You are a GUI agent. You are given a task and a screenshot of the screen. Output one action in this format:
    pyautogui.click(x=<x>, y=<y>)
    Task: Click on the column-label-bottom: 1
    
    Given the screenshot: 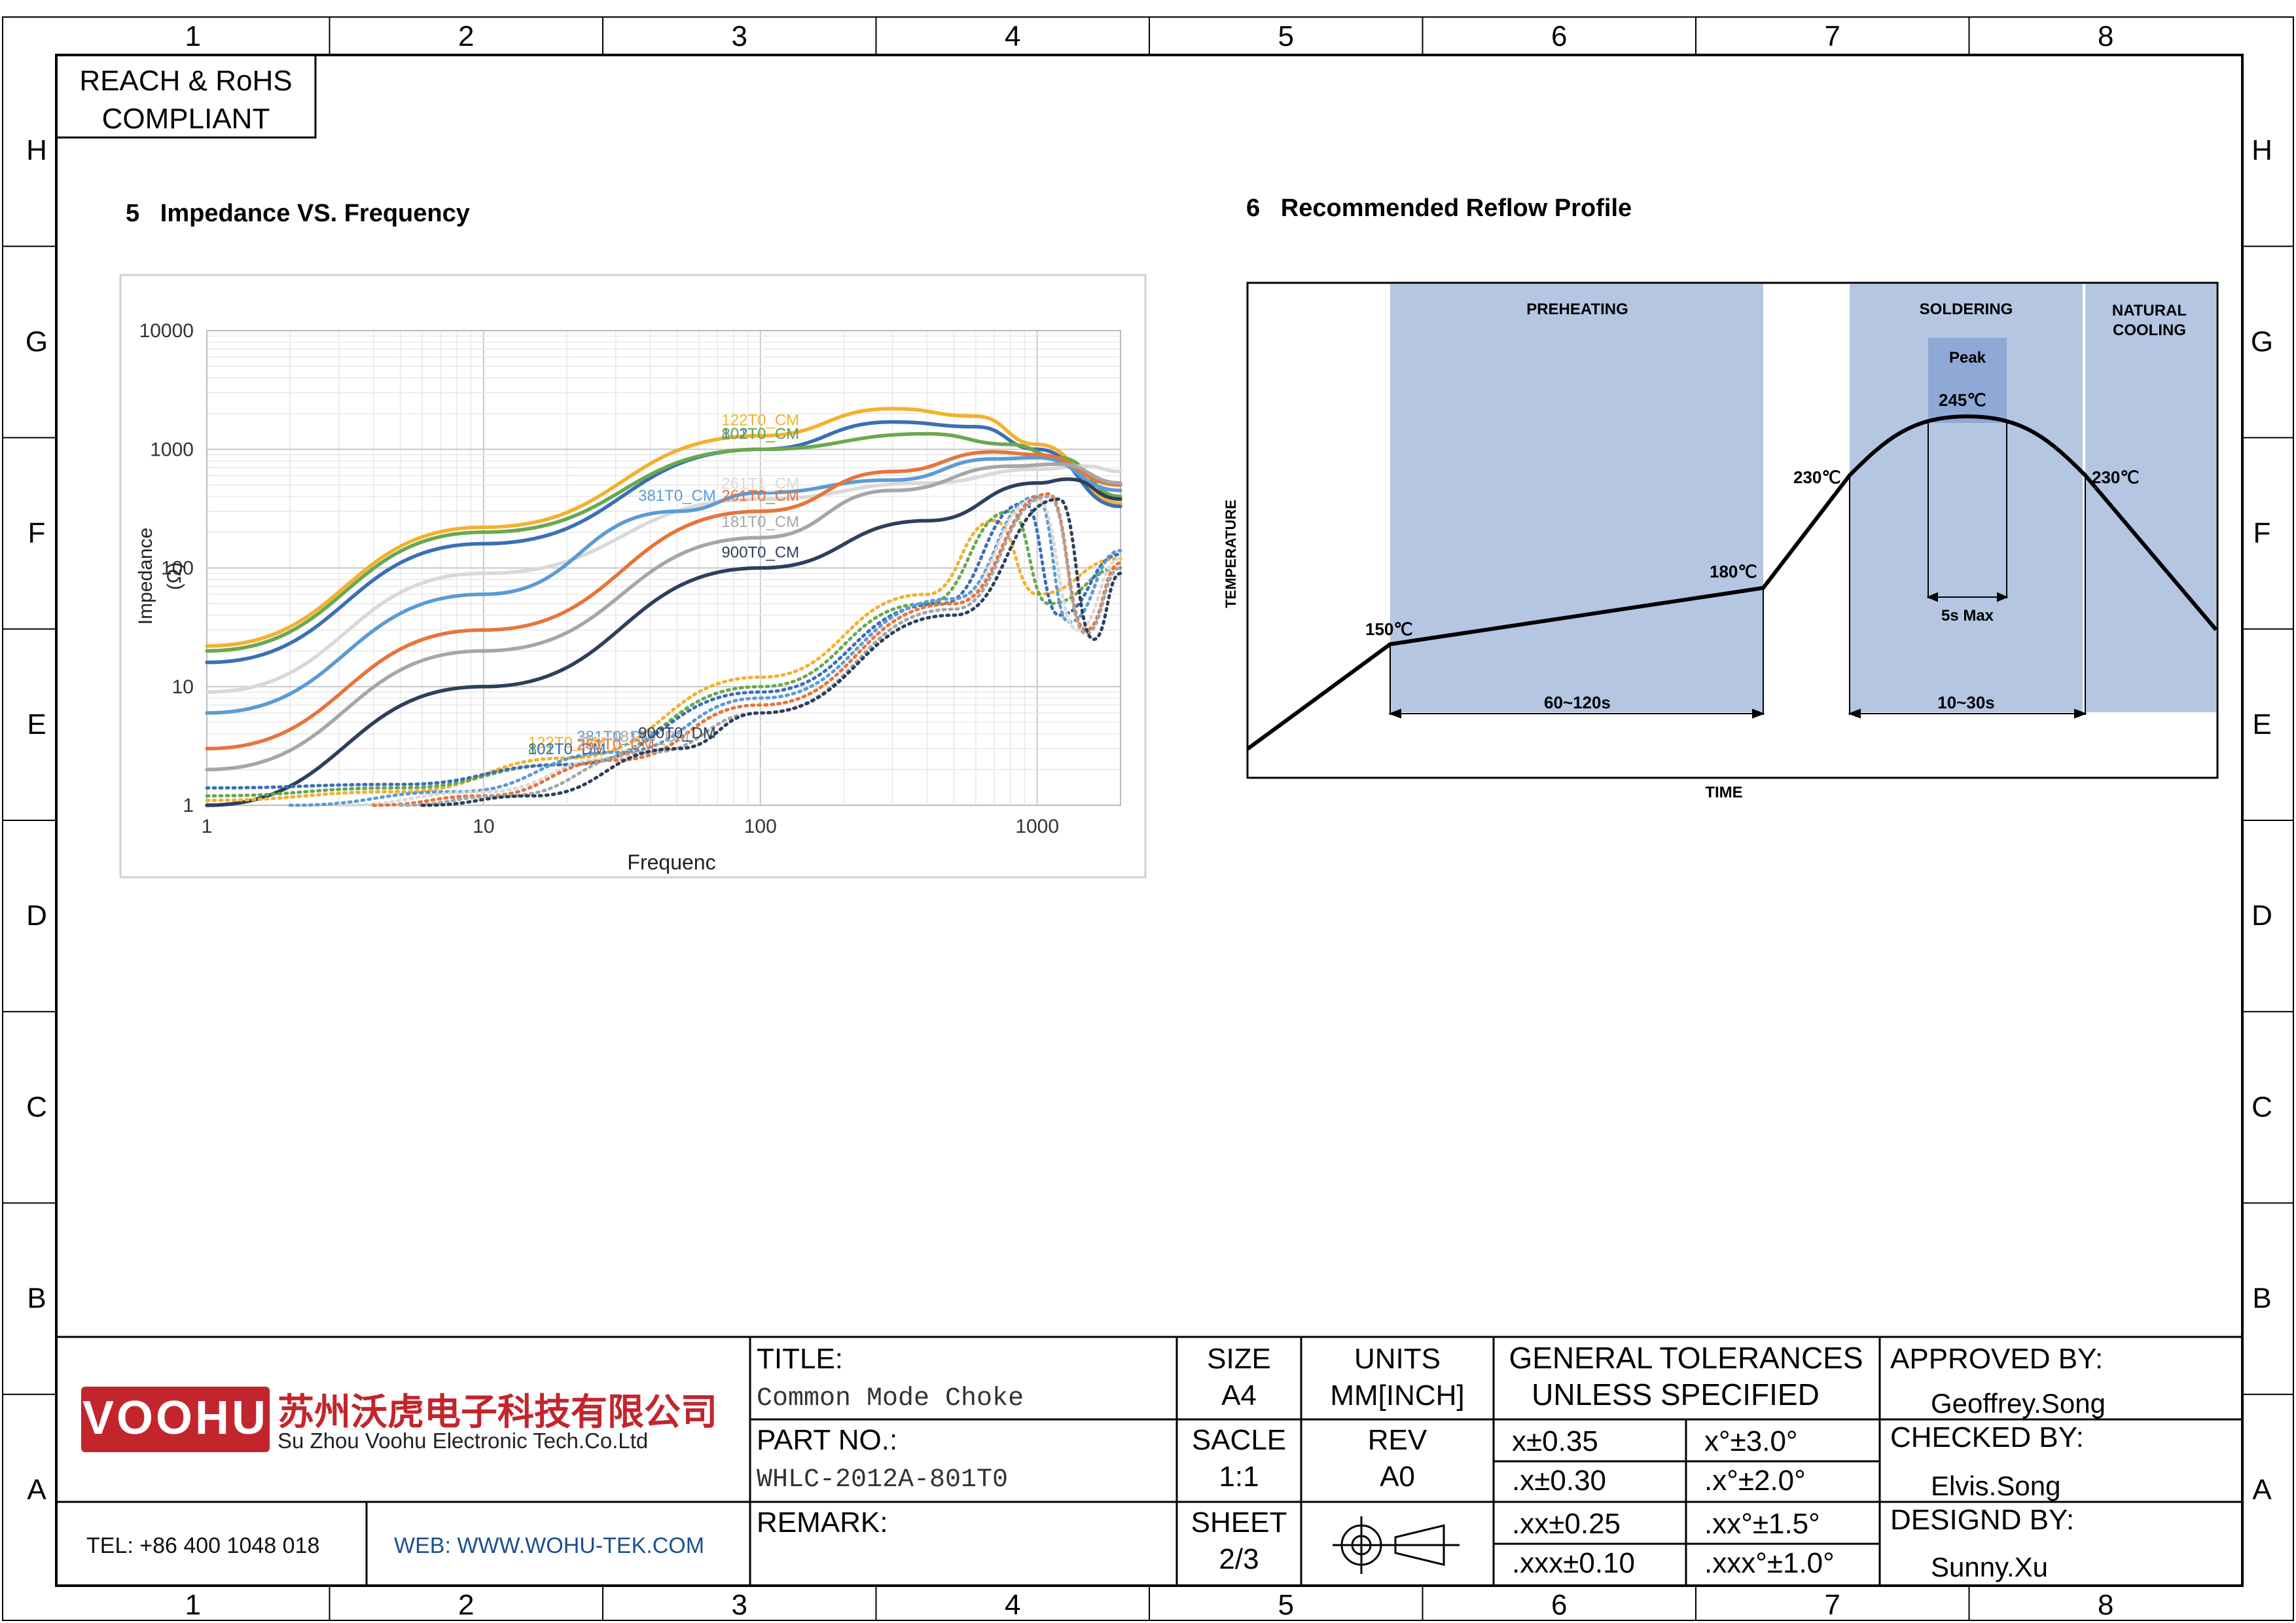 What is the action you would take?
    pyautogui.click(x=193, y=1605)
    